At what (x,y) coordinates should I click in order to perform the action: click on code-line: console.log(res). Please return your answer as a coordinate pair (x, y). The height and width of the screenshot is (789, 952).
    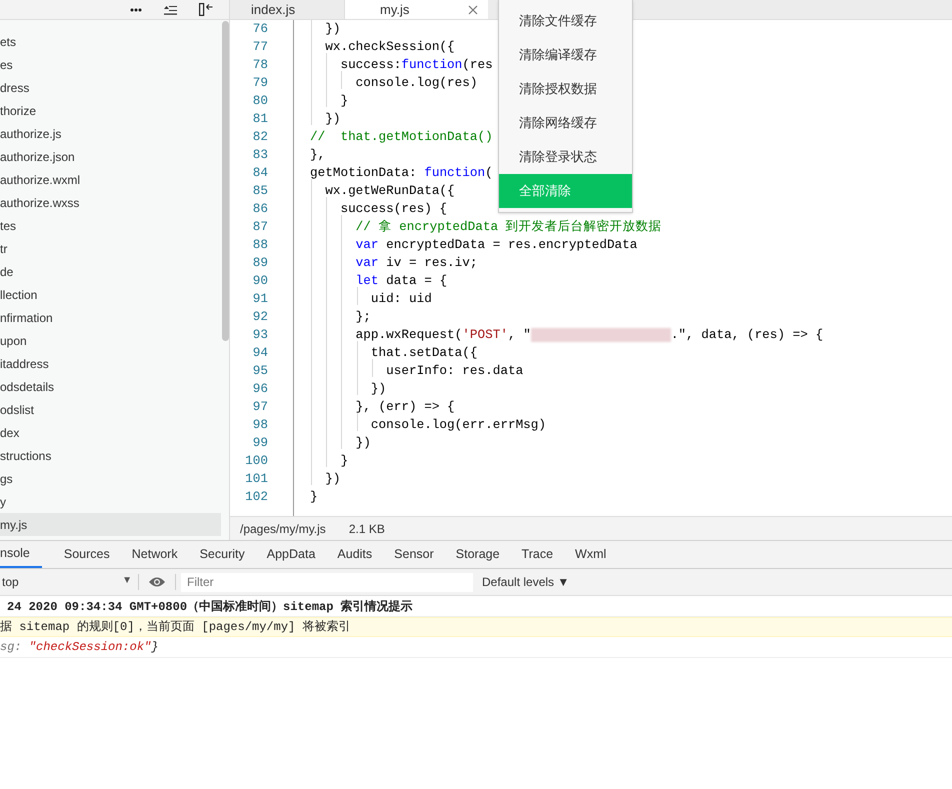
    Looking at the image, I should click on (394, 83).